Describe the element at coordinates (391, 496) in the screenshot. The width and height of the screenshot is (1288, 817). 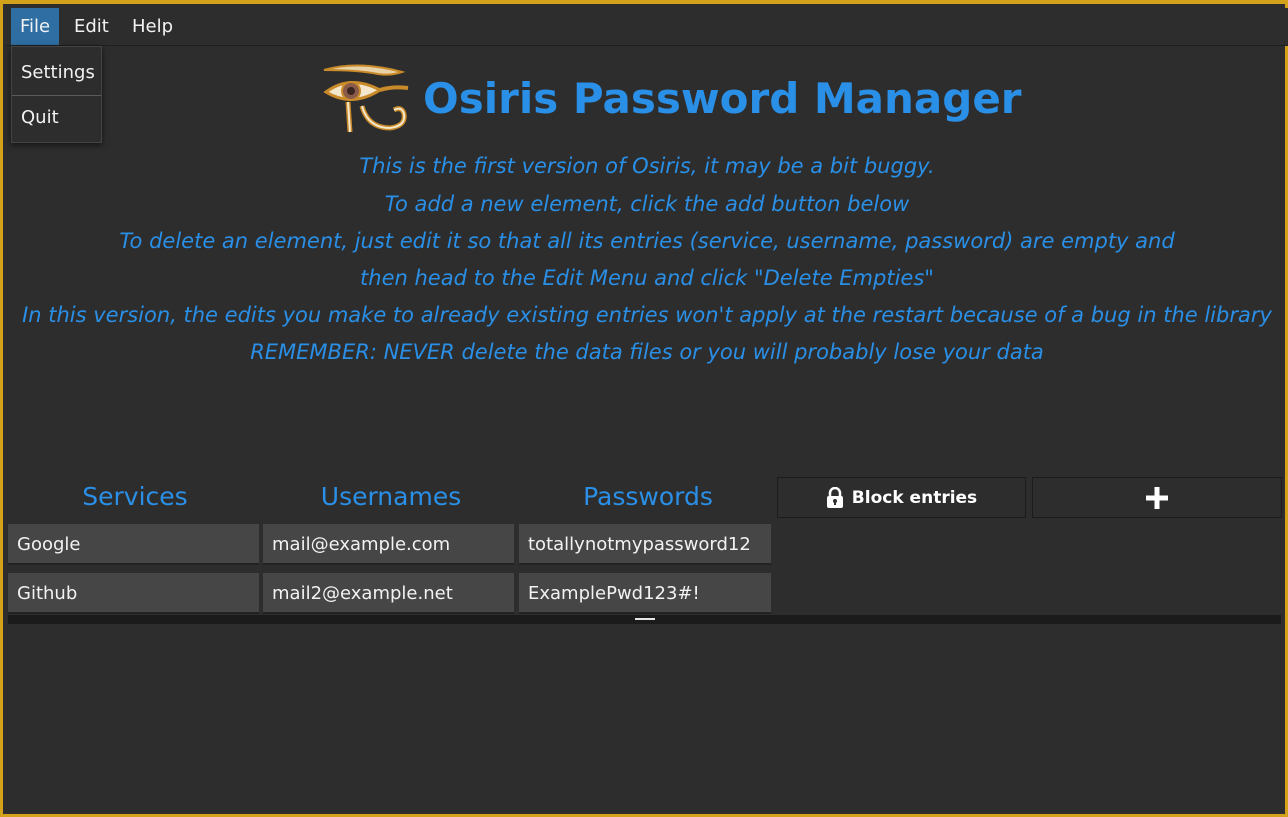
I see `column-header-usernames: Usernames` at that location.